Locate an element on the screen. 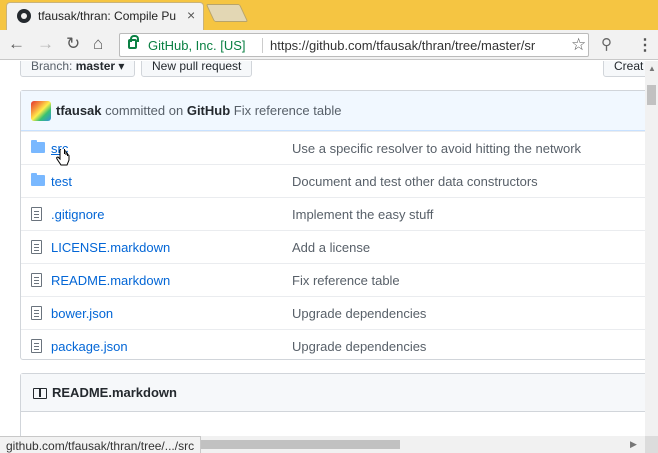  file-name-link: .gitignore is located at coordinates (77, 214).